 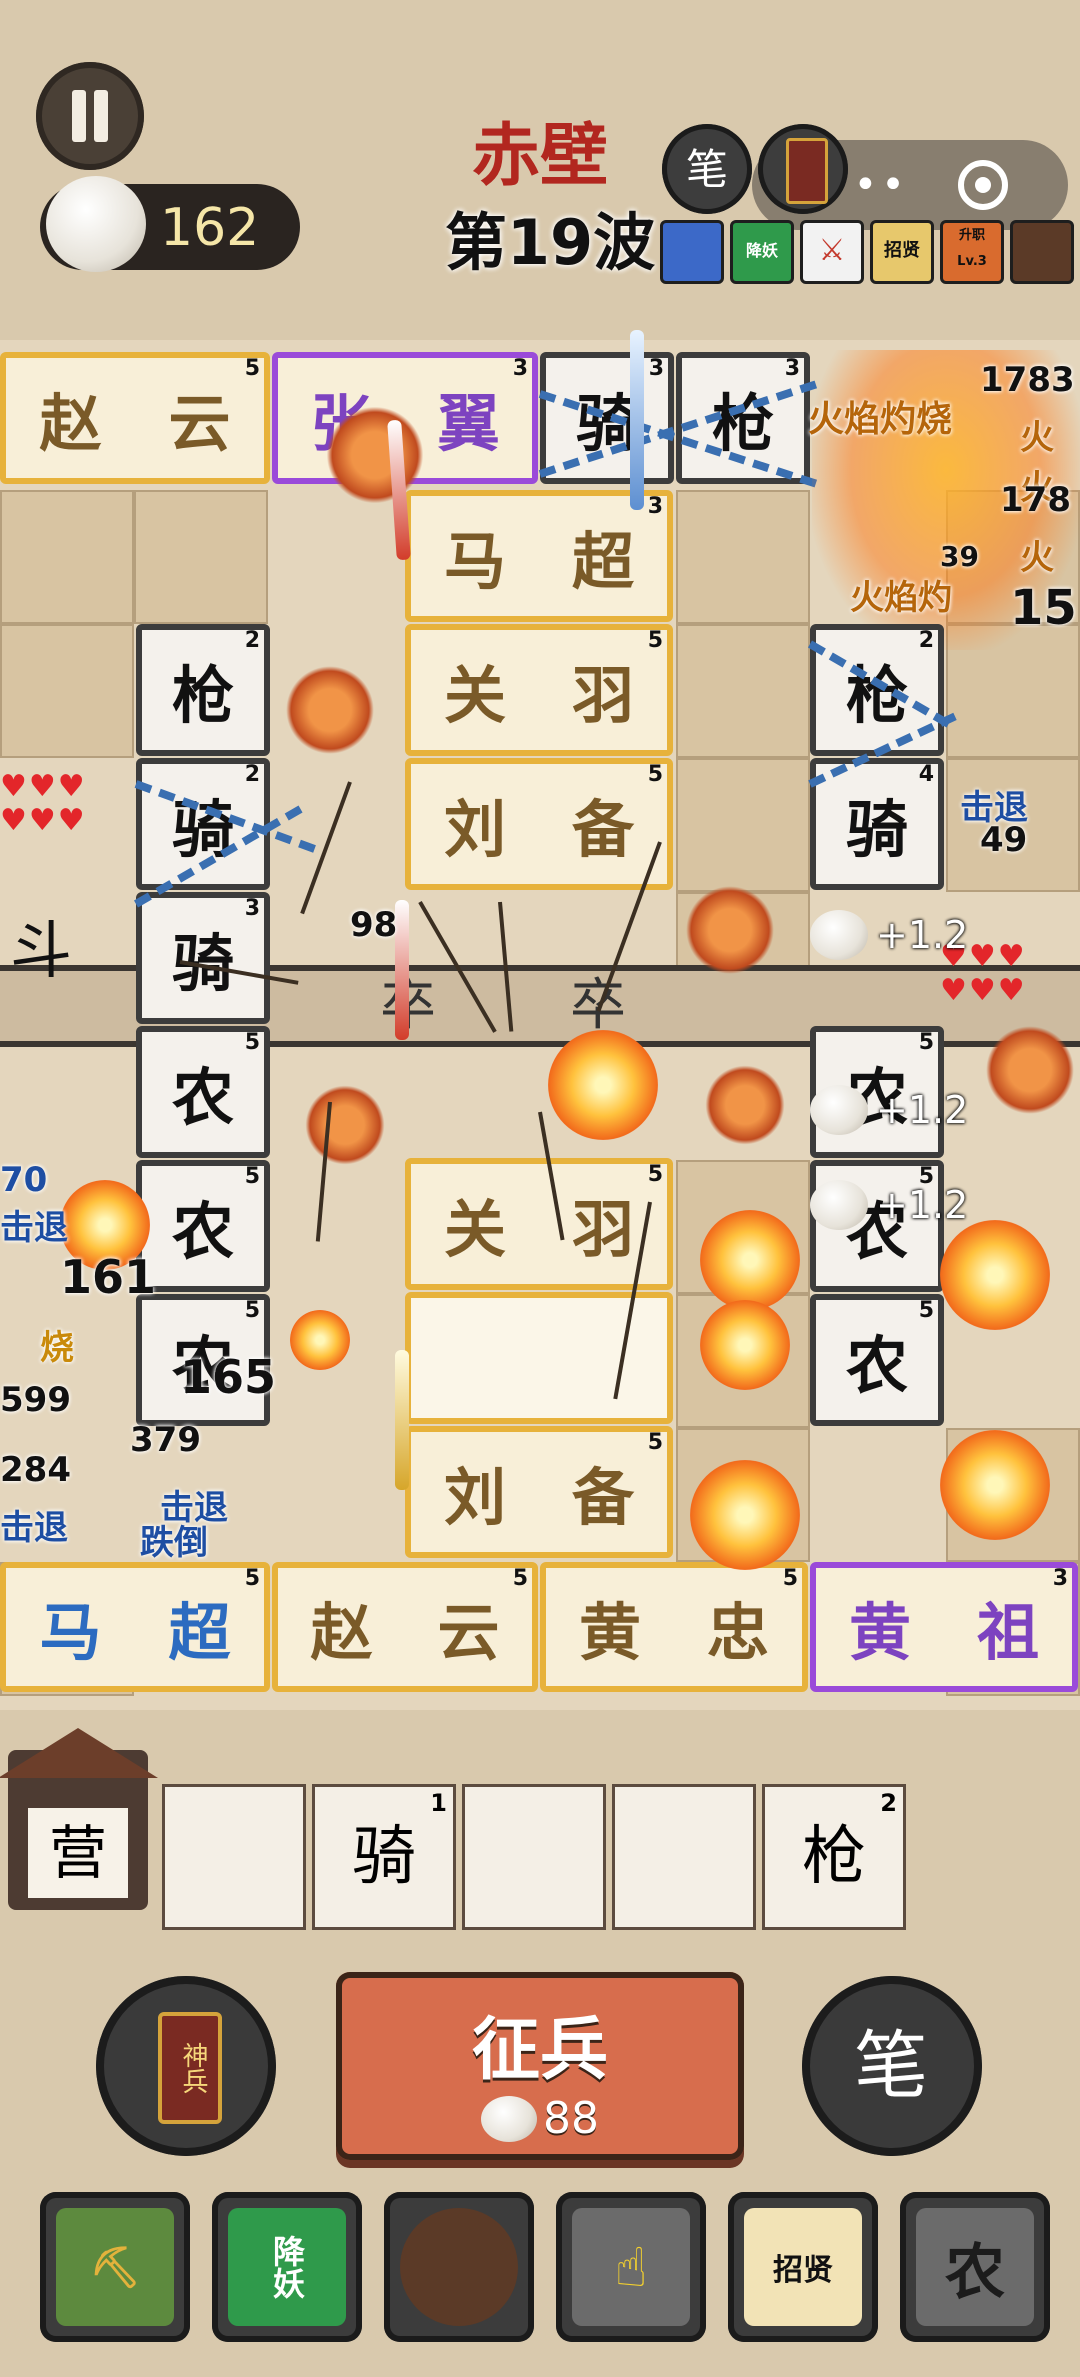 What do you see at coordinates (384, 1857) in the screenshot?
I see `bench-slot-cavalry: 骑 1` at bounding box center [384, 1857].